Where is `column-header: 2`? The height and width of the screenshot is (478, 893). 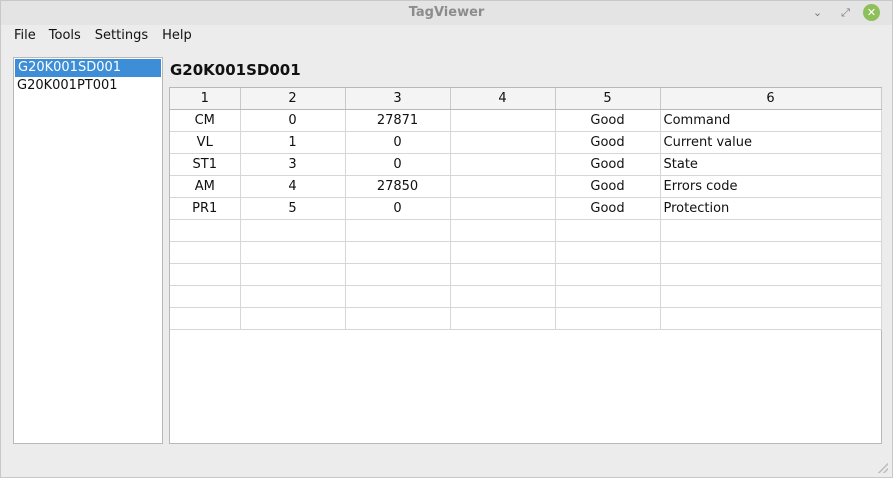
column-header: 2 is located at coordinates (293, 99).